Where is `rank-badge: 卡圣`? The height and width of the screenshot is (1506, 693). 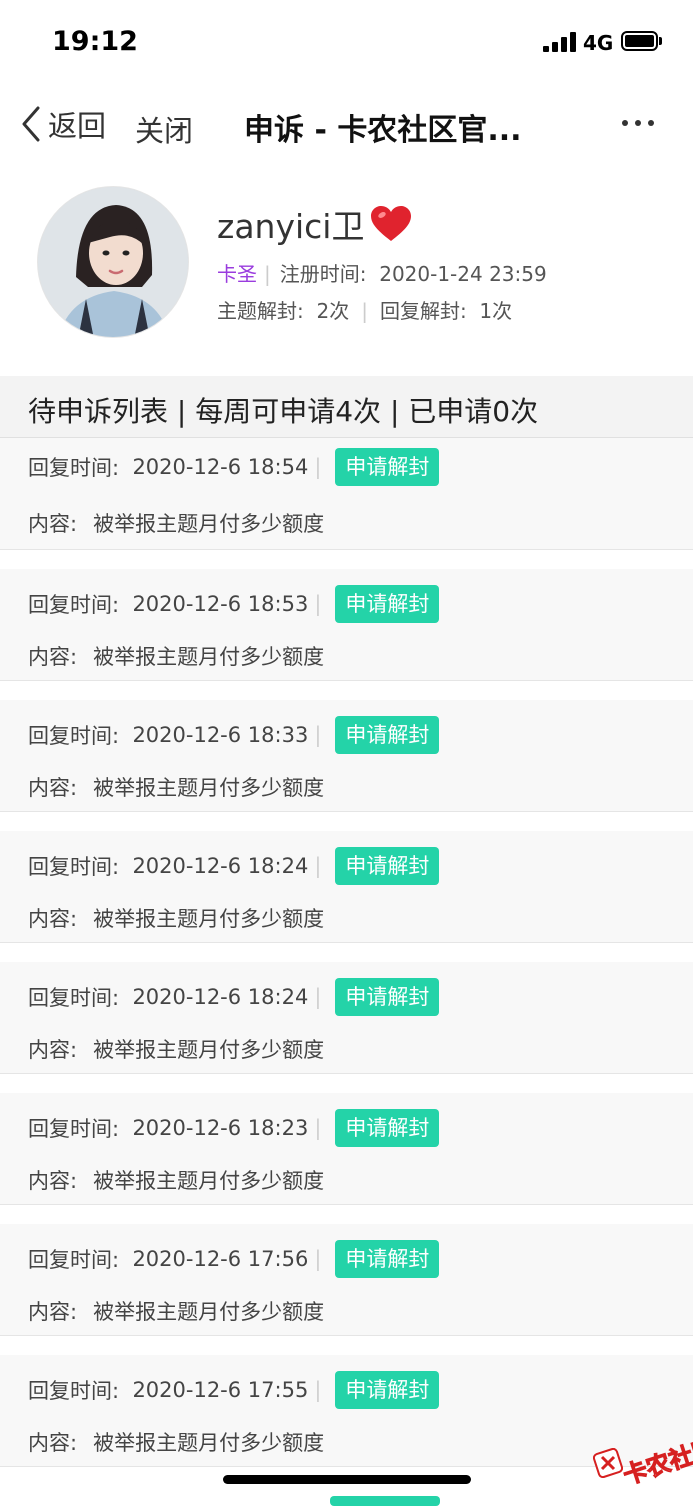
rank-badge: 卡圣 is located at coordinates (237, 274).